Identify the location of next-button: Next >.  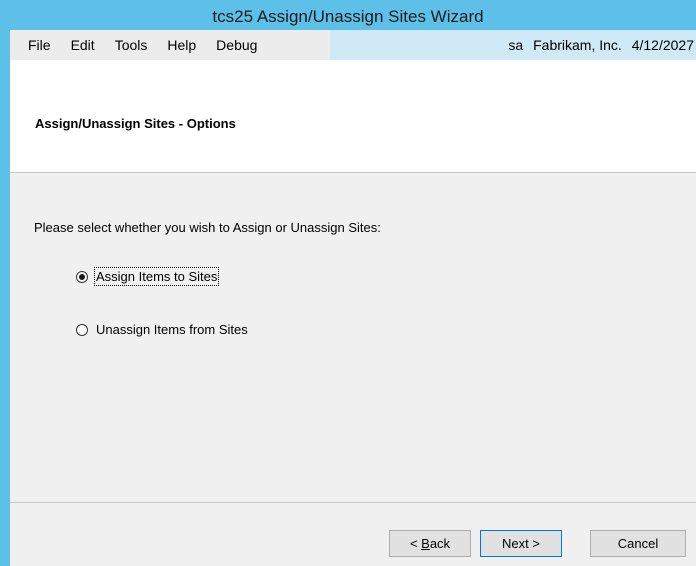
(521, 543).